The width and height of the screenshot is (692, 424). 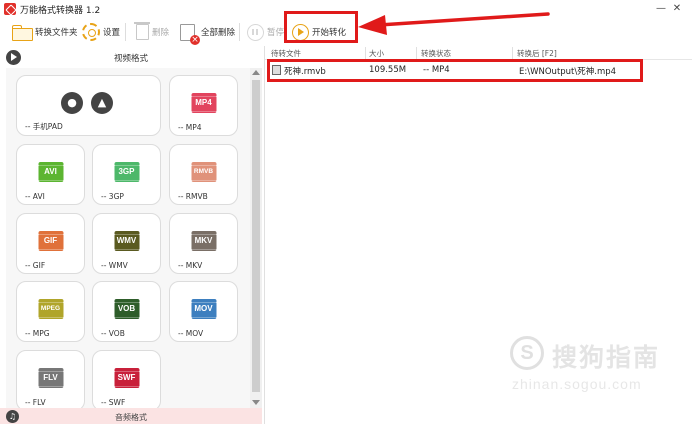 I want to click on watermark: S 搜狗指南 zhinan.sogou.com, so click(x=598, y=364).